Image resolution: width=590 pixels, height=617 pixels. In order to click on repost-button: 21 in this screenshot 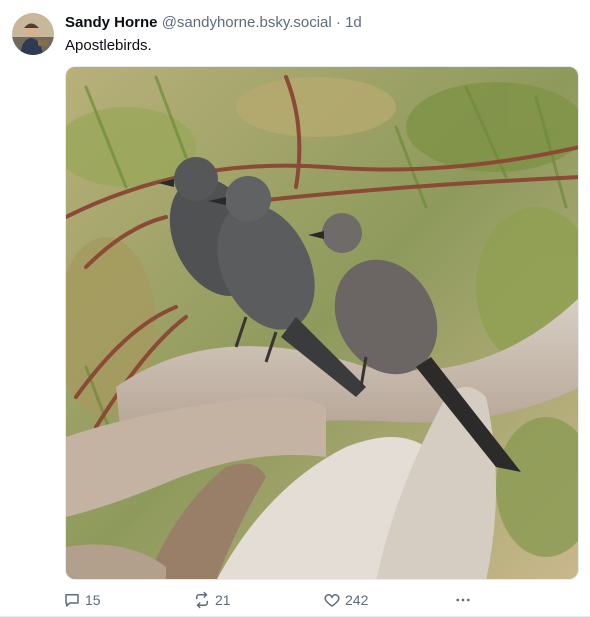, I will do `click(212, 600)`.